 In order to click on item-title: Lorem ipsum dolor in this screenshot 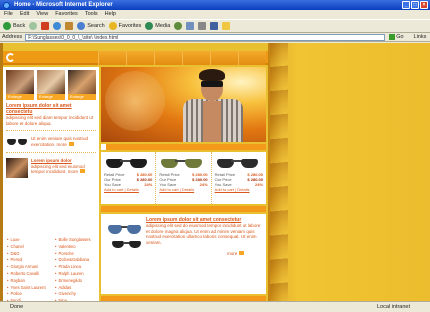, I will do `click(51, 160)`.